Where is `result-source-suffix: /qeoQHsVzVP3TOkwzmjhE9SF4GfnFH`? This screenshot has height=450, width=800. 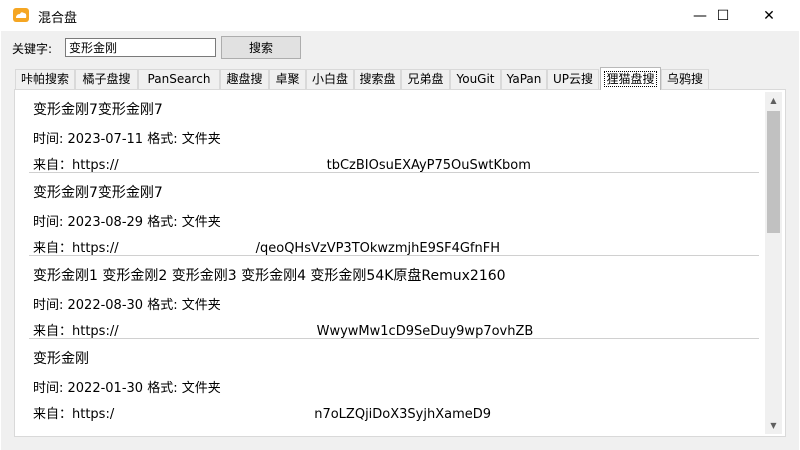 result-source-suffix: /qeoQHsVzVP3TOkwzmjhE9SF4GfnFH is located at coordinates (377, 248).